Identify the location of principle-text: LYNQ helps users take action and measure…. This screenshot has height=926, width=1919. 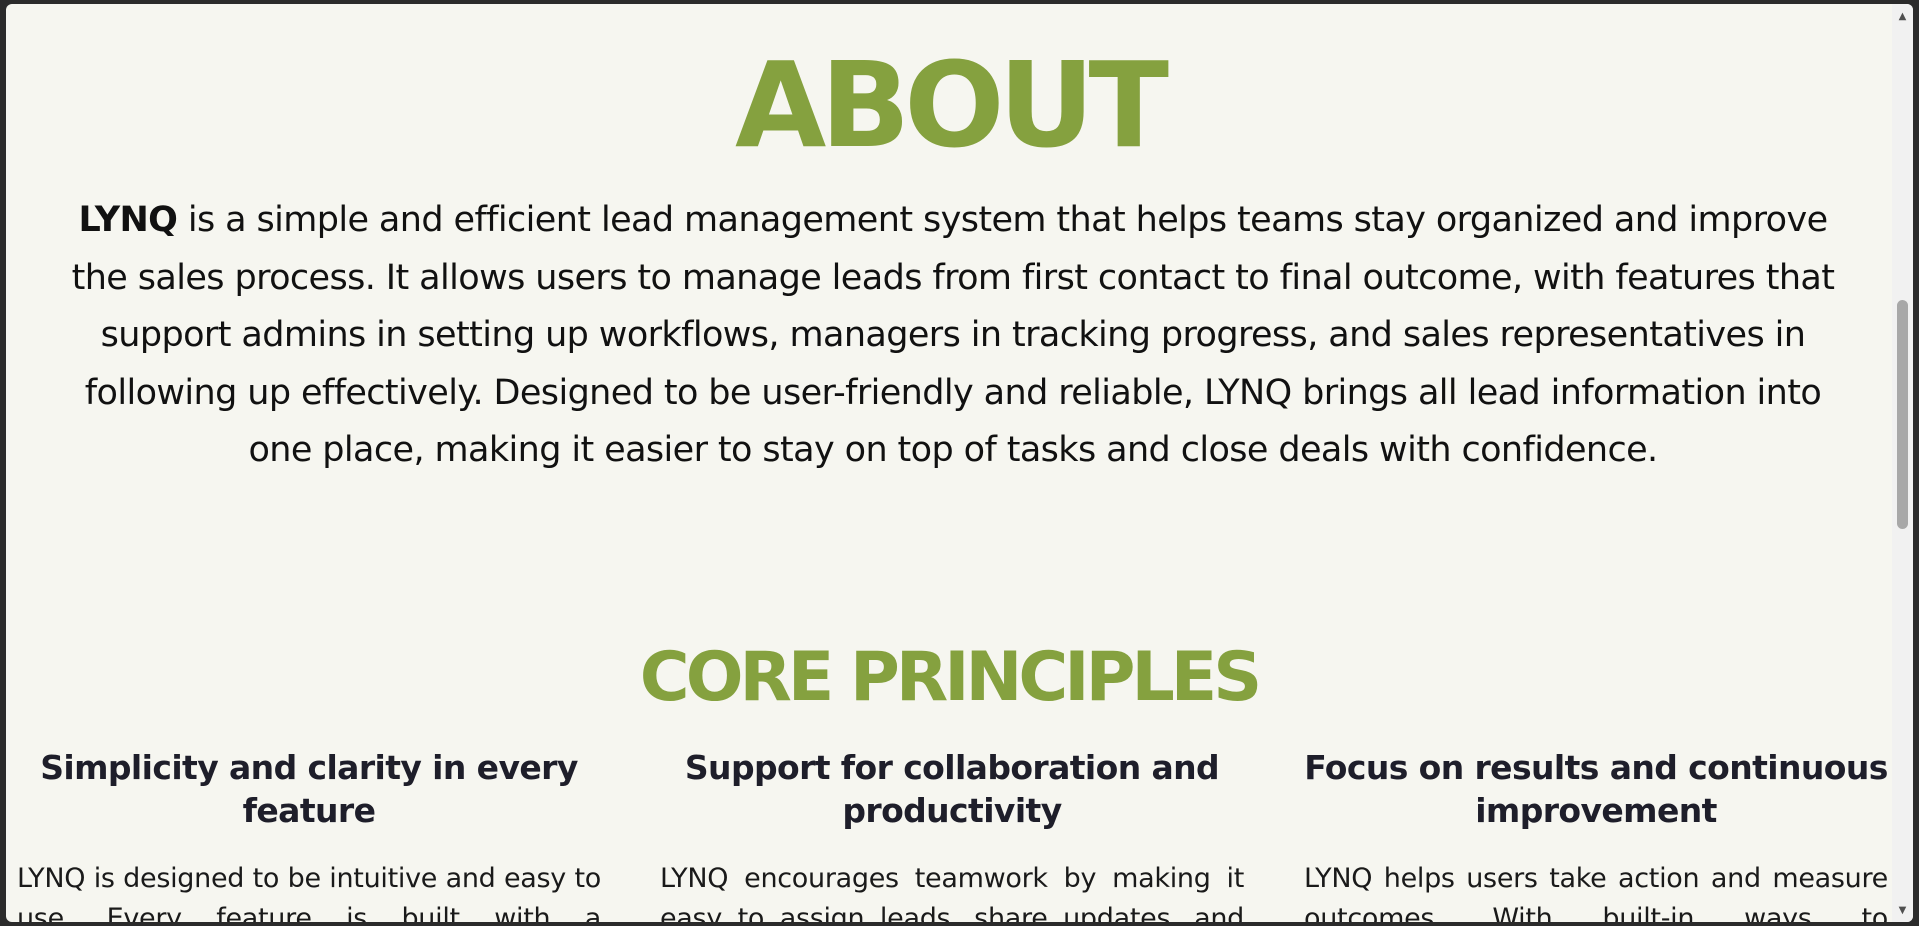
(1596, 892).